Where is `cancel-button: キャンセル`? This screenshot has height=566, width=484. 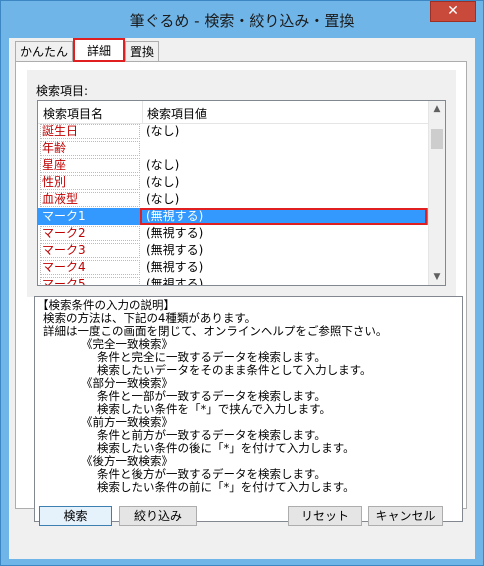
cancel-button: キャンセル is located at coordinates (405, 516).